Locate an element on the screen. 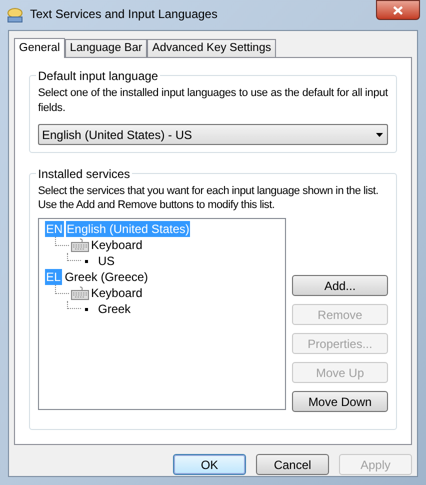 Image resolution: width=426 pixels, height=485 pixels. group-description: Select the services that you want for each input language shown in the list. is located at coordinates (208, 191).